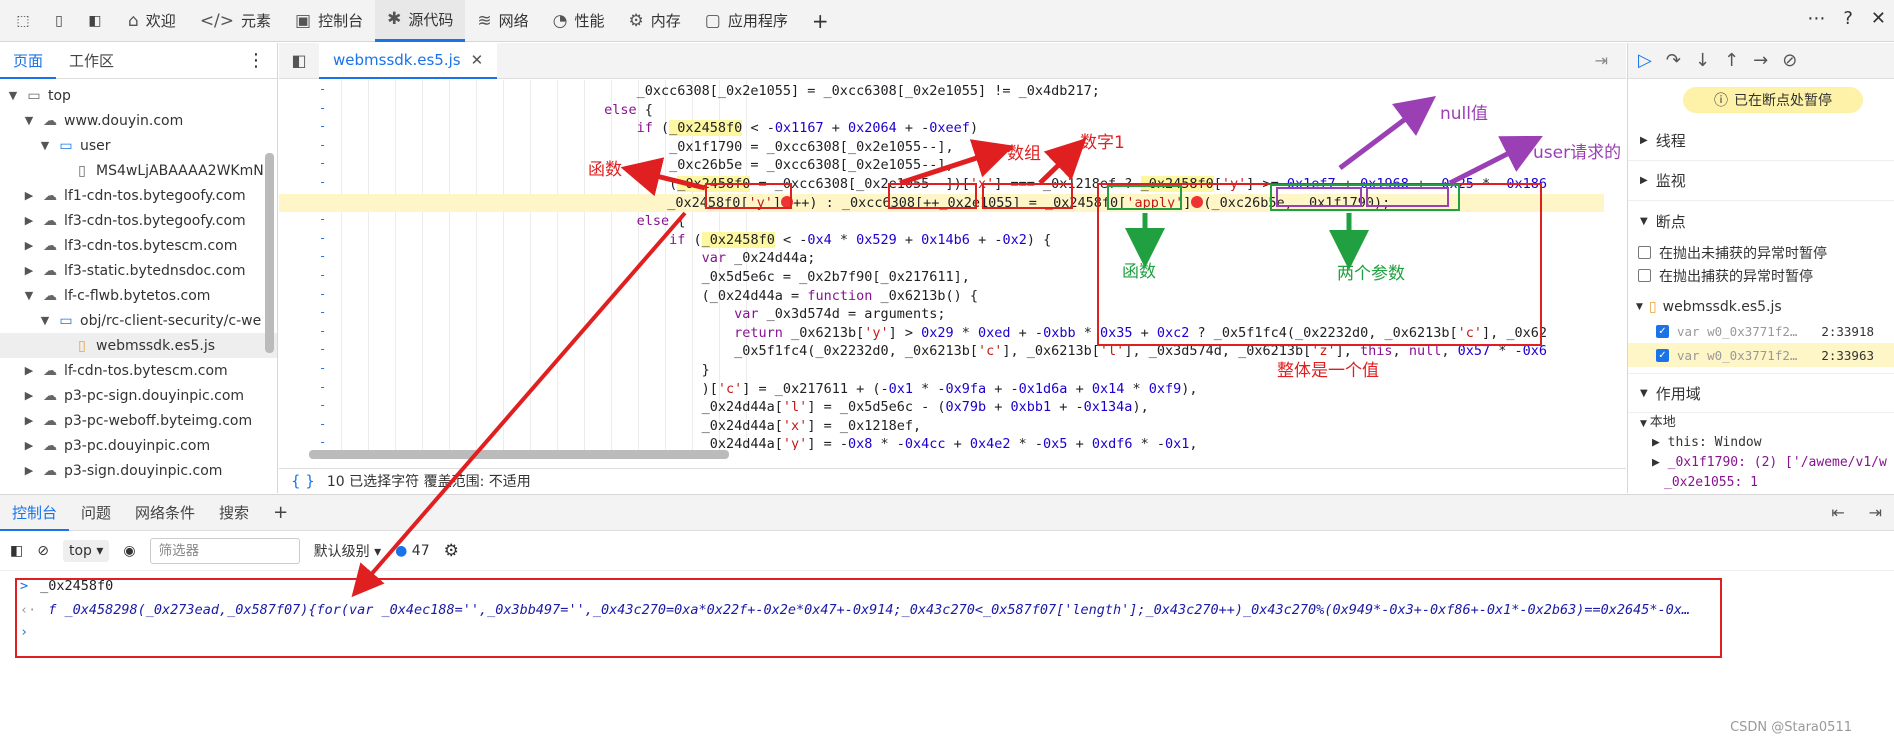  I want to click on step-icon: →, so click(1760, 60).